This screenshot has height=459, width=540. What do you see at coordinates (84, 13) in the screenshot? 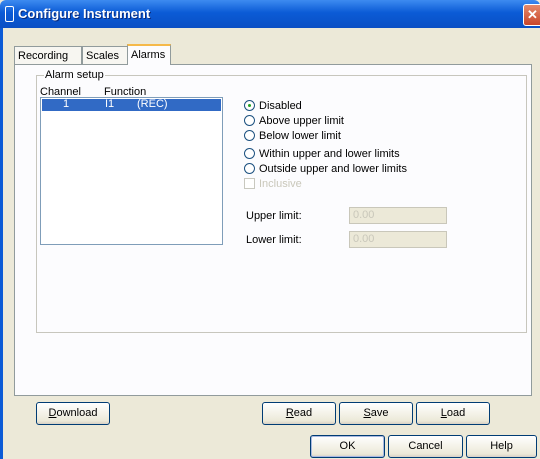
I see `window-title: Configure Instrument` at bounding box center [84, 13].